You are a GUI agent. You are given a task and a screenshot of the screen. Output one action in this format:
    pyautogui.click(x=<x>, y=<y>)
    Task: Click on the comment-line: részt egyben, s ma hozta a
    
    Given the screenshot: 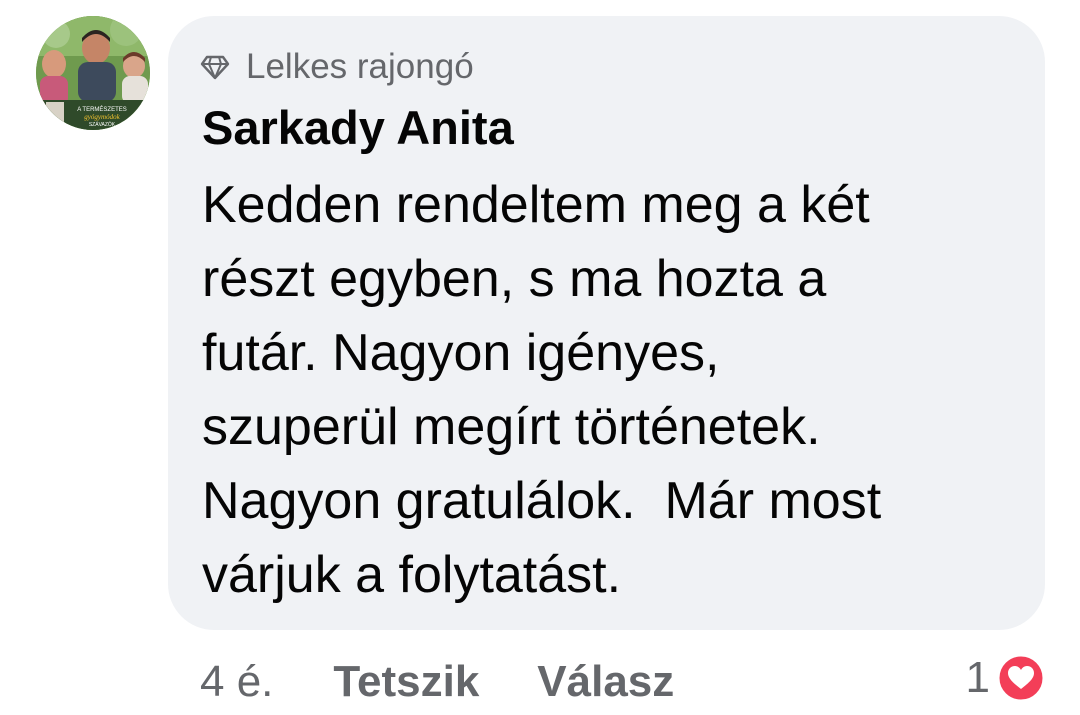 What is the action you would take?
    pyautogui.click(x=514, y=279)
    